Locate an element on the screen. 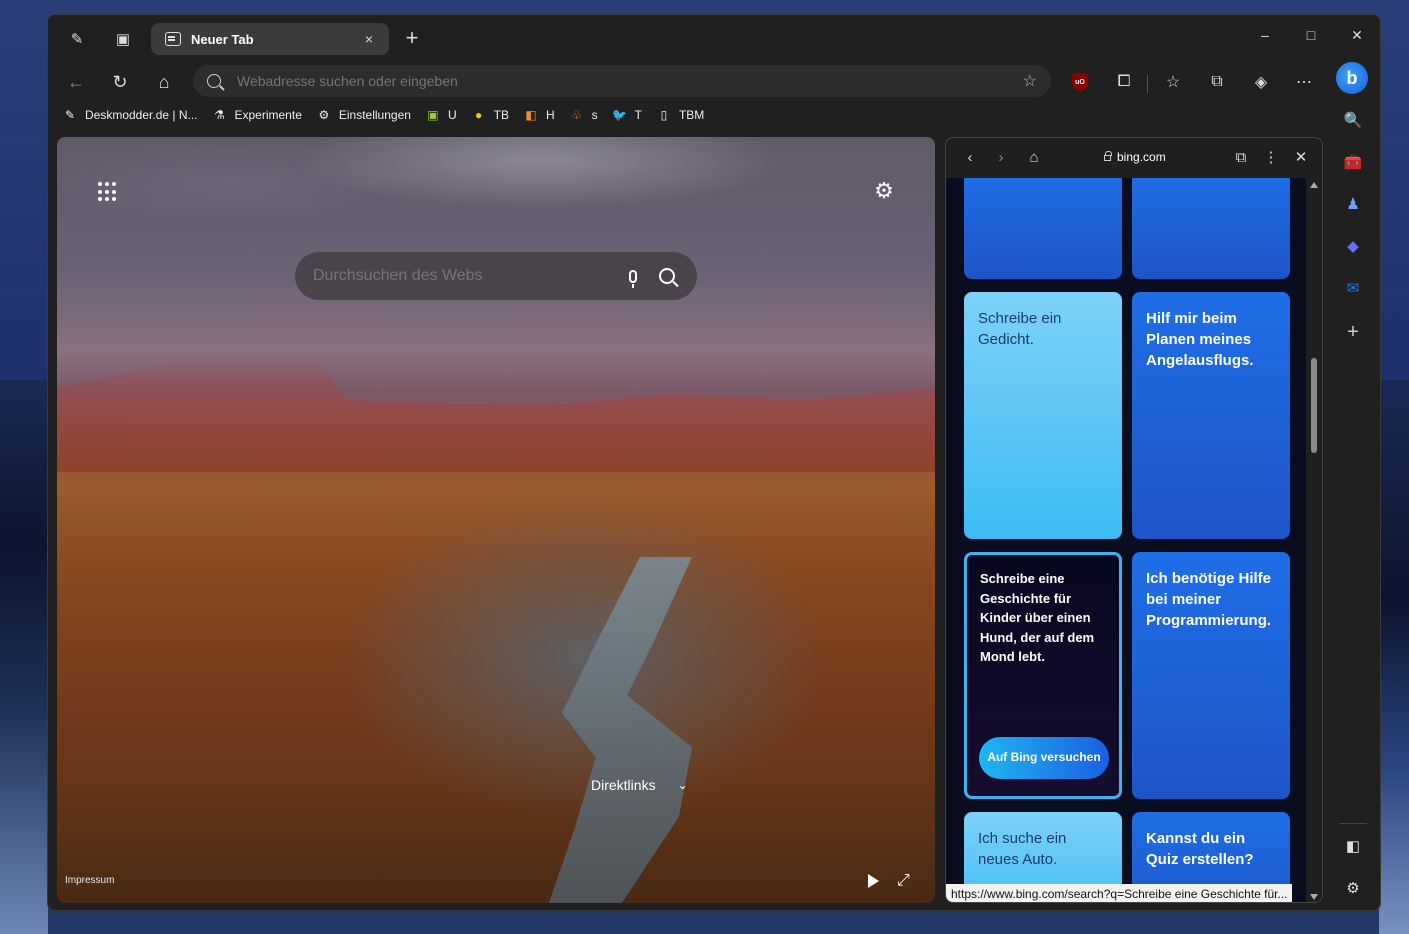  page-settings-icon: ⚙ is located at coordinates (884, 191).